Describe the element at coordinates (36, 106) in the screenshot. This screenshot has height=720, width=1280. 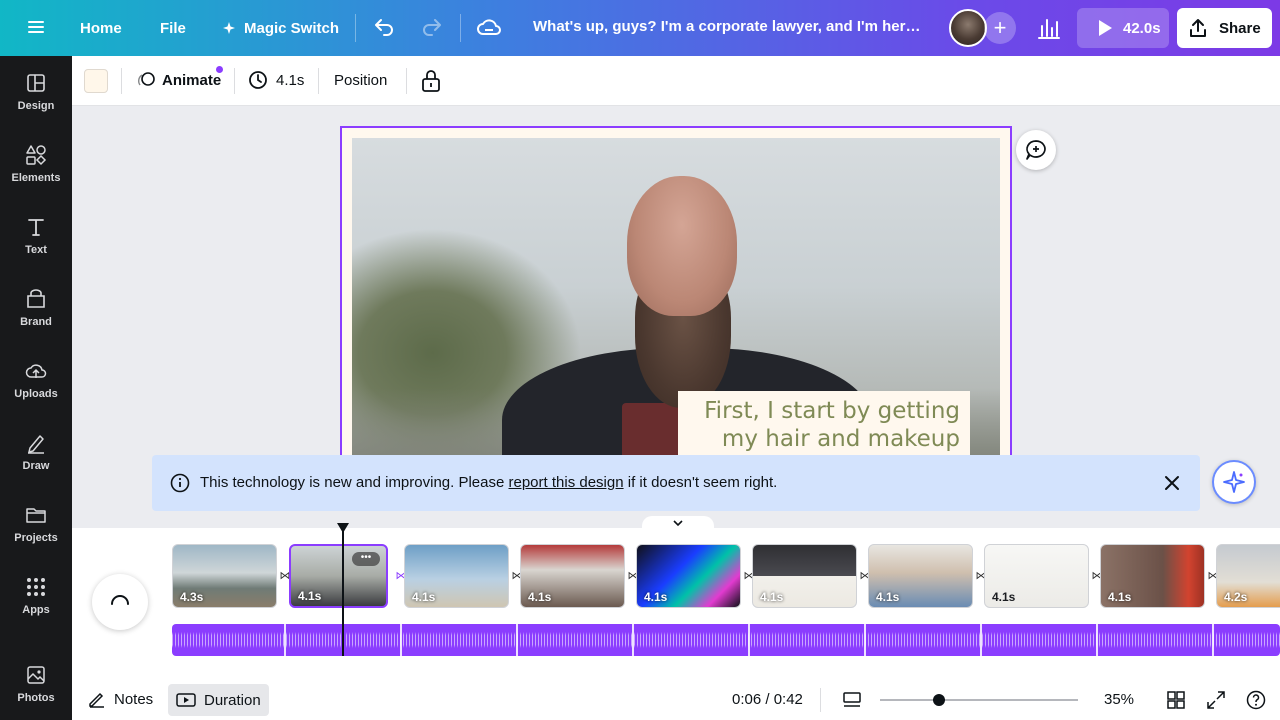
I see `rail-label: Design` at that location.